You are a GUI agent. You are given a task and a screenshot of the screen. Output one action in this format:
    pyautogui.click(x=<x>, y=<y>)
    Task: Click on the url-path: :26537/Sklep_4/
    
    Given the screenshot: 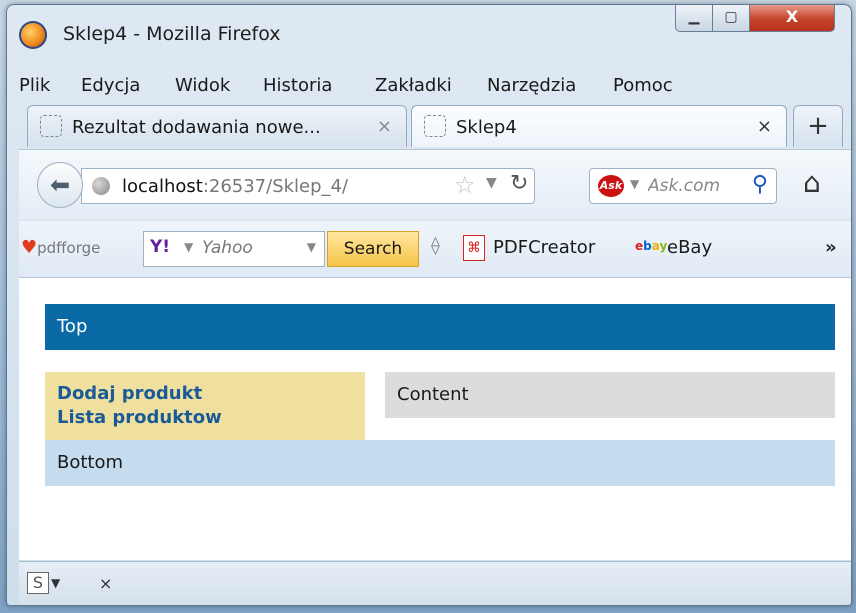 What is the action you would take?
    pyautogui.click(x=275, y=186)
    